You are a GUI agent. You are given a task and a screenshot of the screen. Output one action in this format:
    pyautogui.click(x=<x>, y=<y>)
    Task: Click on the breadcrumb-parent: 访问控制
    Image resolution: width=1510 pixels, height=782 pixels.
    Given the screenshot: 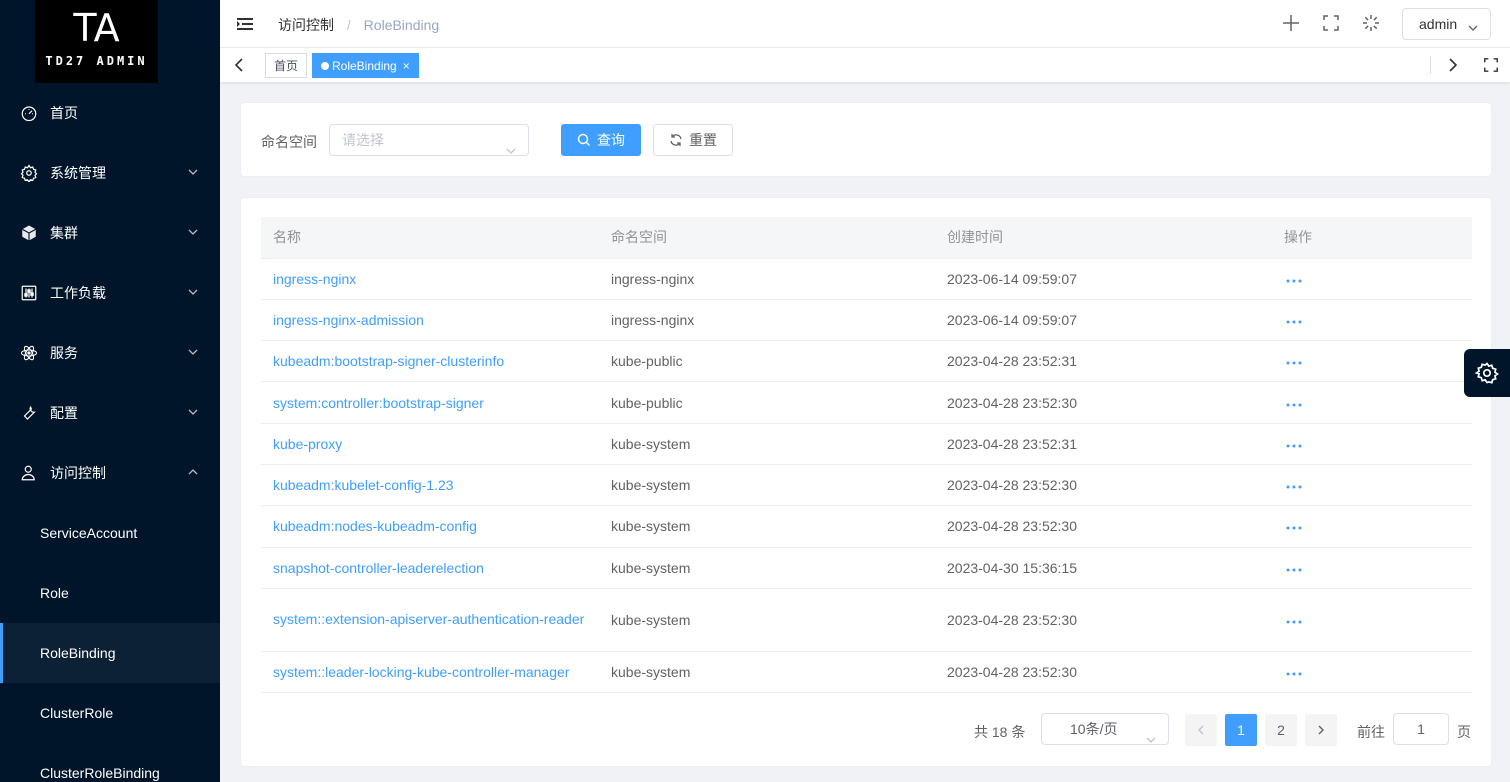 What is the action you would take?
    pyautogui.click(x=306, y=25)
    